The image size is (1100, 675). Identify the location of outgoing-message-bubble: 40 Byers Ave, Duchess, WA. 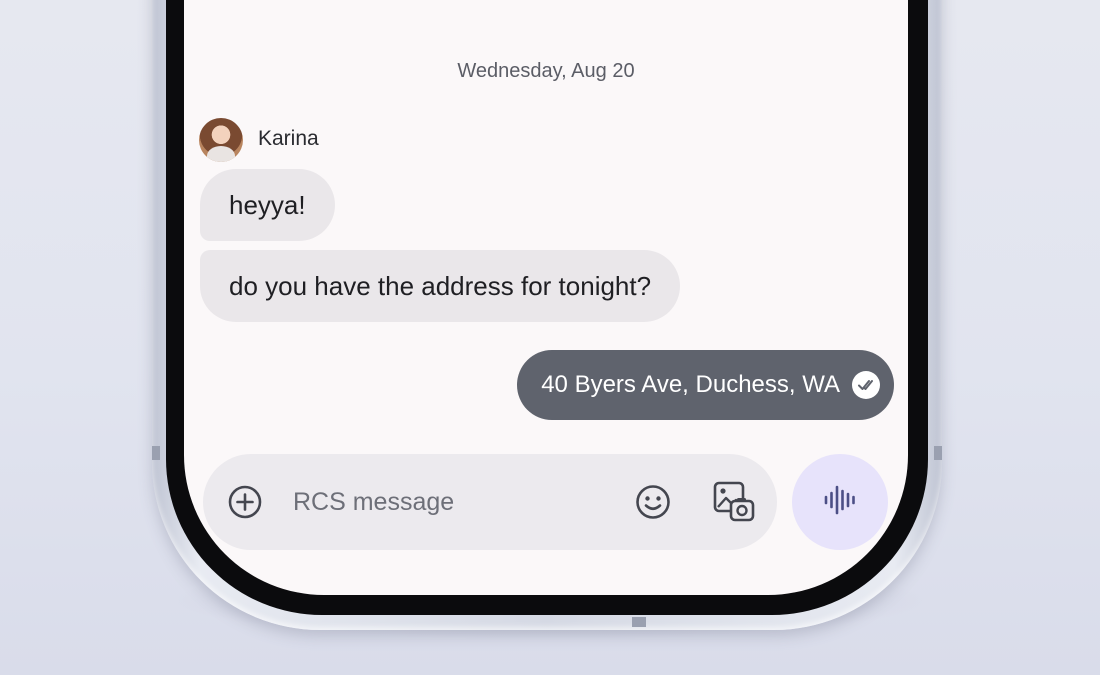
(705, 385).